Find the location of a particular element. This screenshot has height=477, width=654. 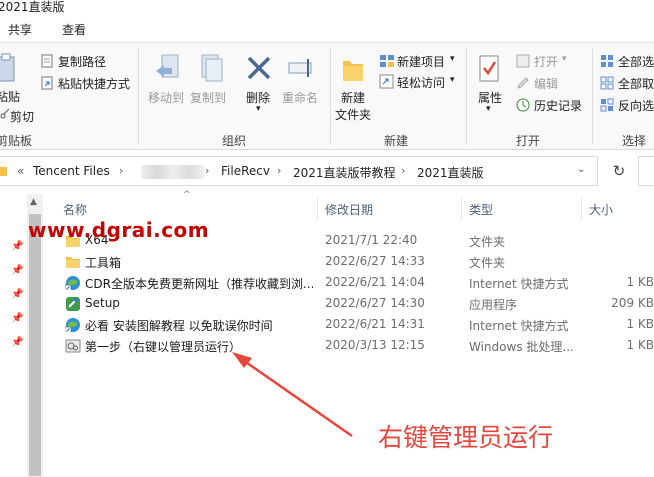

annotation-label: 右键管理员运行 is located at coordinates (466, 437).